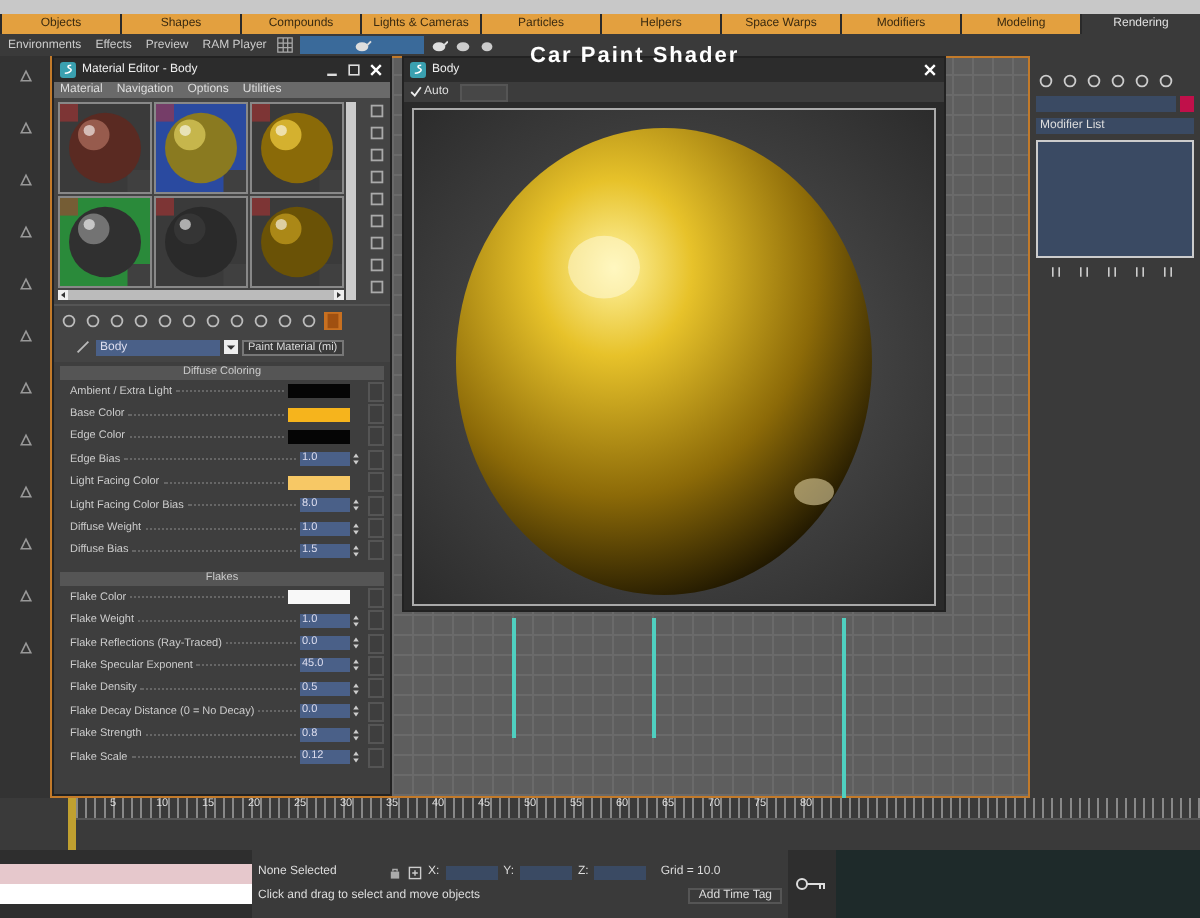 This screenshot has height=918, width=1200. Describe the element at coordinates (1187, 104) in the screenshot. I see `object-color-swatch` at that location.